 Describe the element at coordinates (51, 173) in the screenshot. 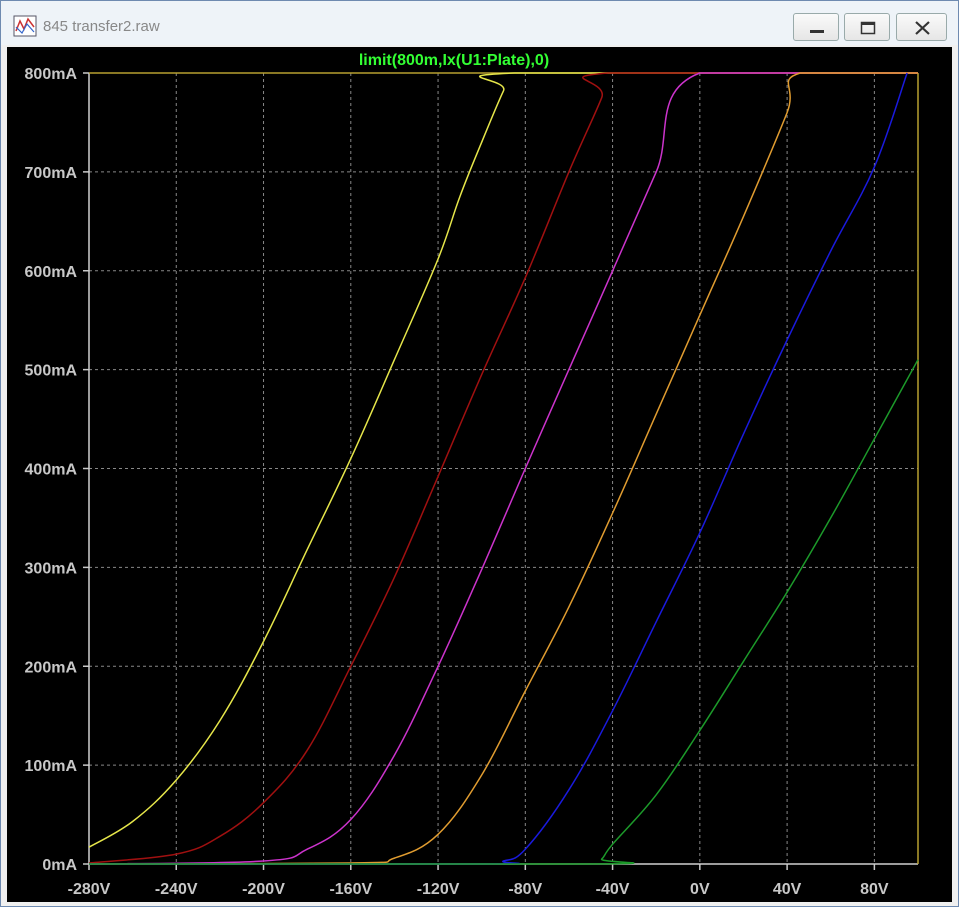

I see `y-tick-label: 700mA` at that location.